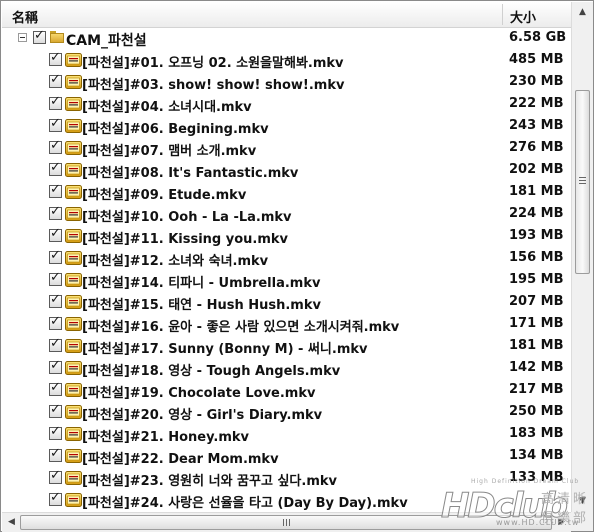 This screenshot has width=594, height=532. Describe the element at coordinates (286, 127) in the screenshot. I see `file-row: [파천설]#06. Begining.mkv 243 MB` at that location.